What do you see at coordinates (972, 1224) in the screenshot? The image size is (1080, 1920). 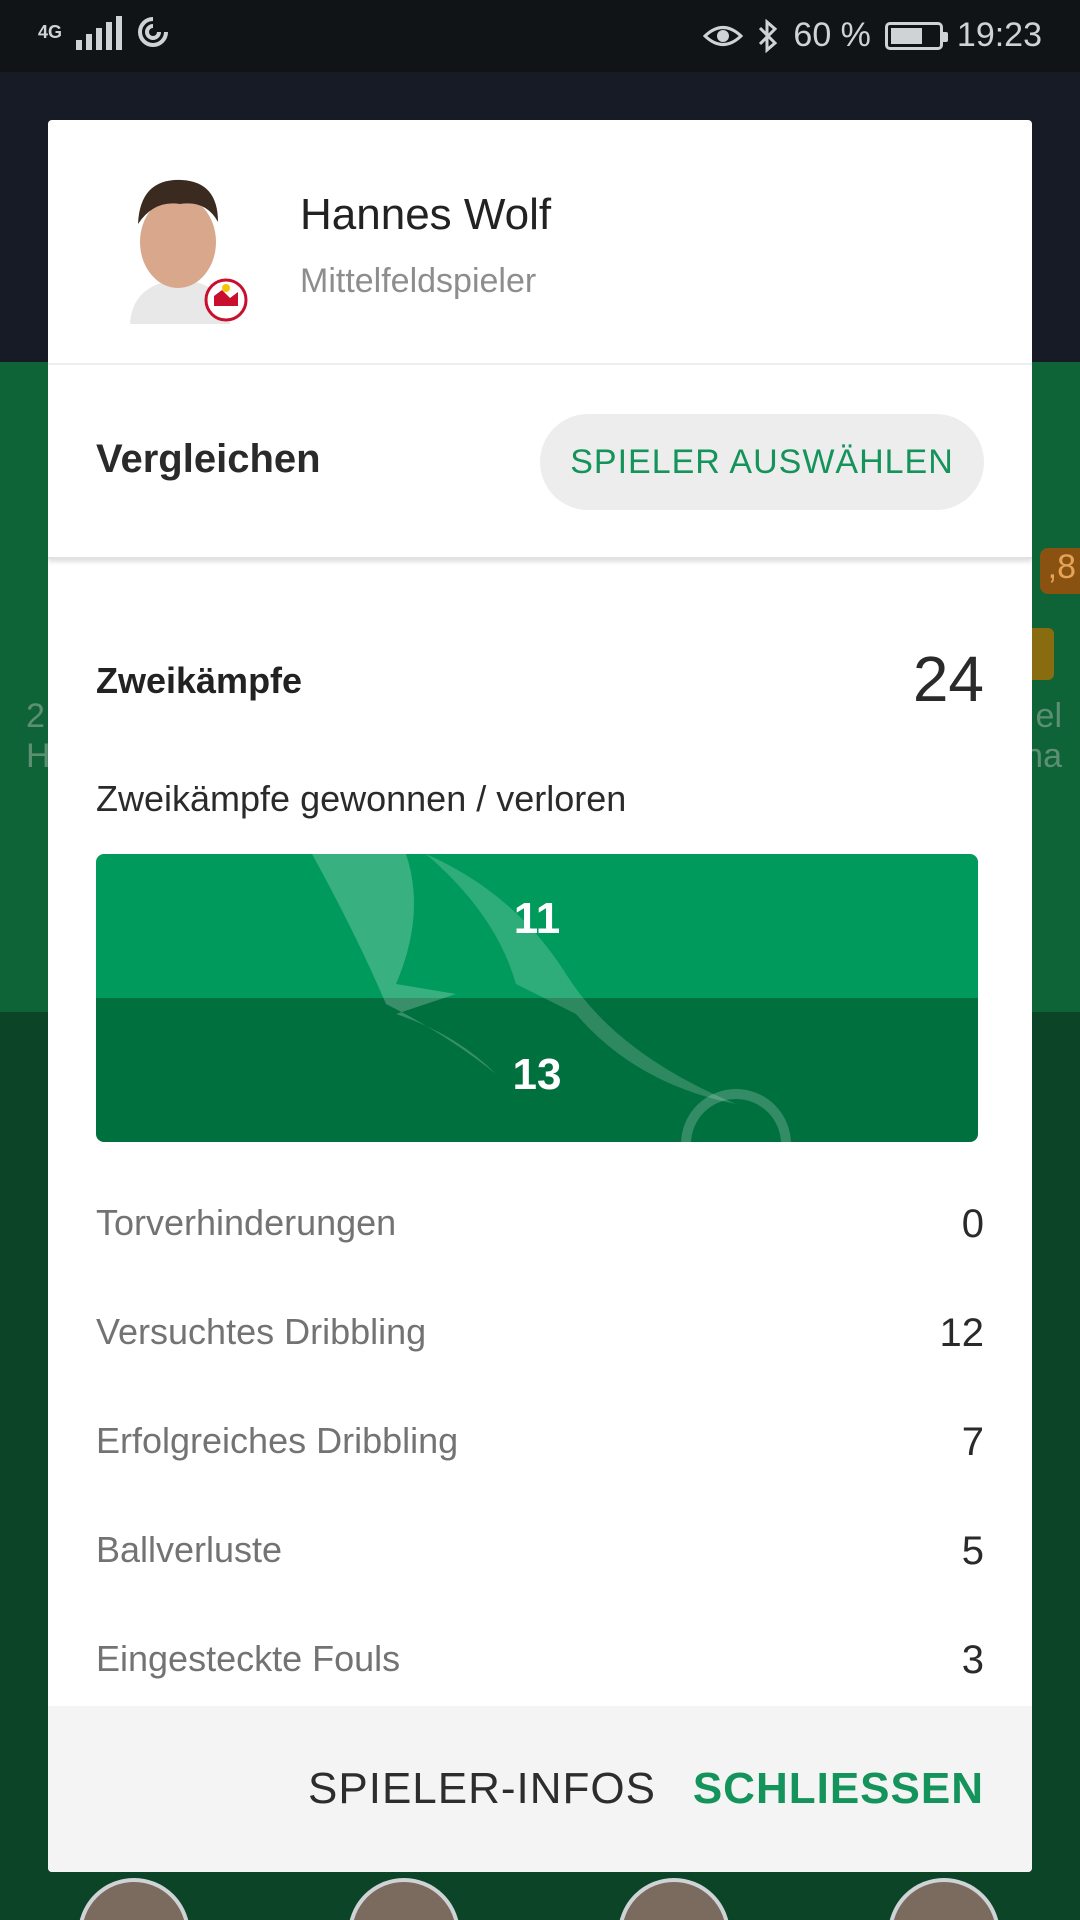 I see `stat-value: 0` at bounding box center [972, 1224].